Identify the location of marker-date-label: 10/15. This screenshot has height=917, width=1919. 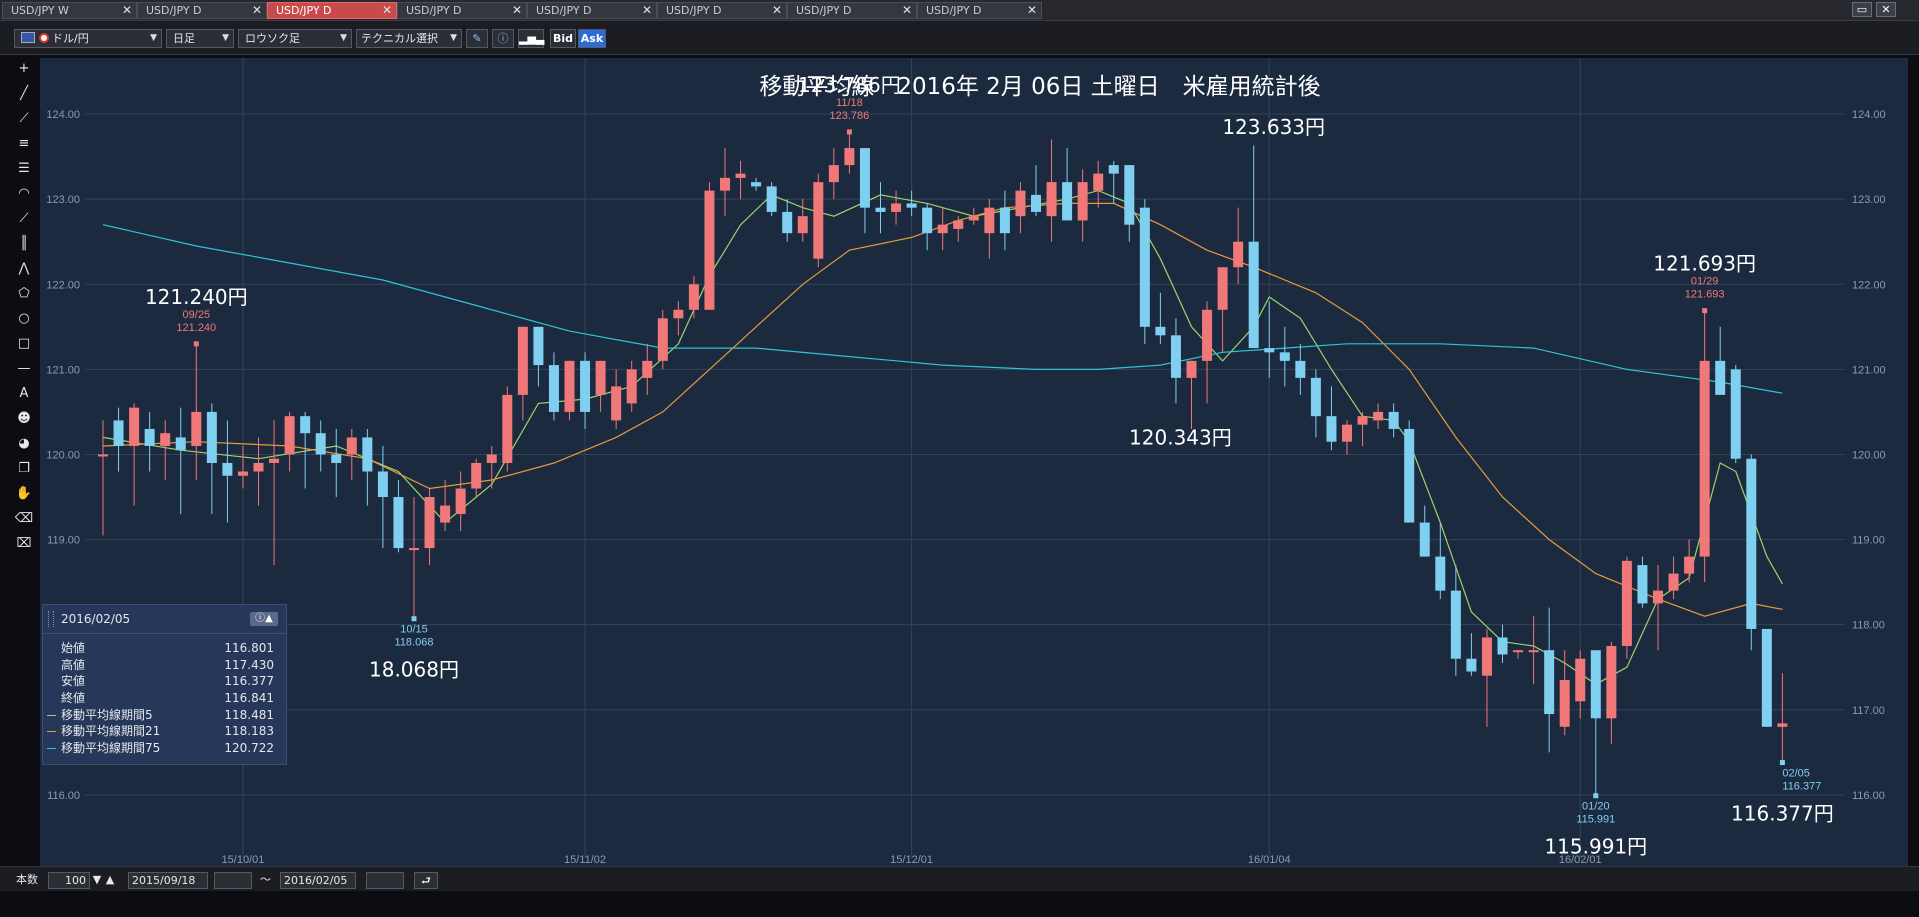
(414, 630).